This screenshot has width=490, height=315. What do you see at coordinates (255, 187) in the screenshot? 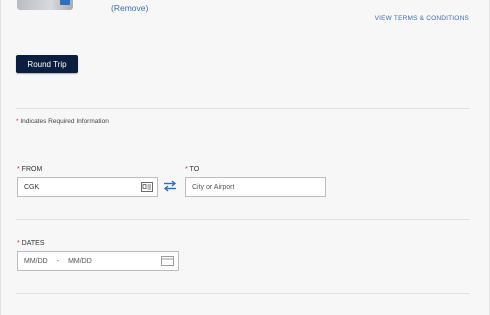
I see `to-input: City or Airport` at bounding box center [255, 187].